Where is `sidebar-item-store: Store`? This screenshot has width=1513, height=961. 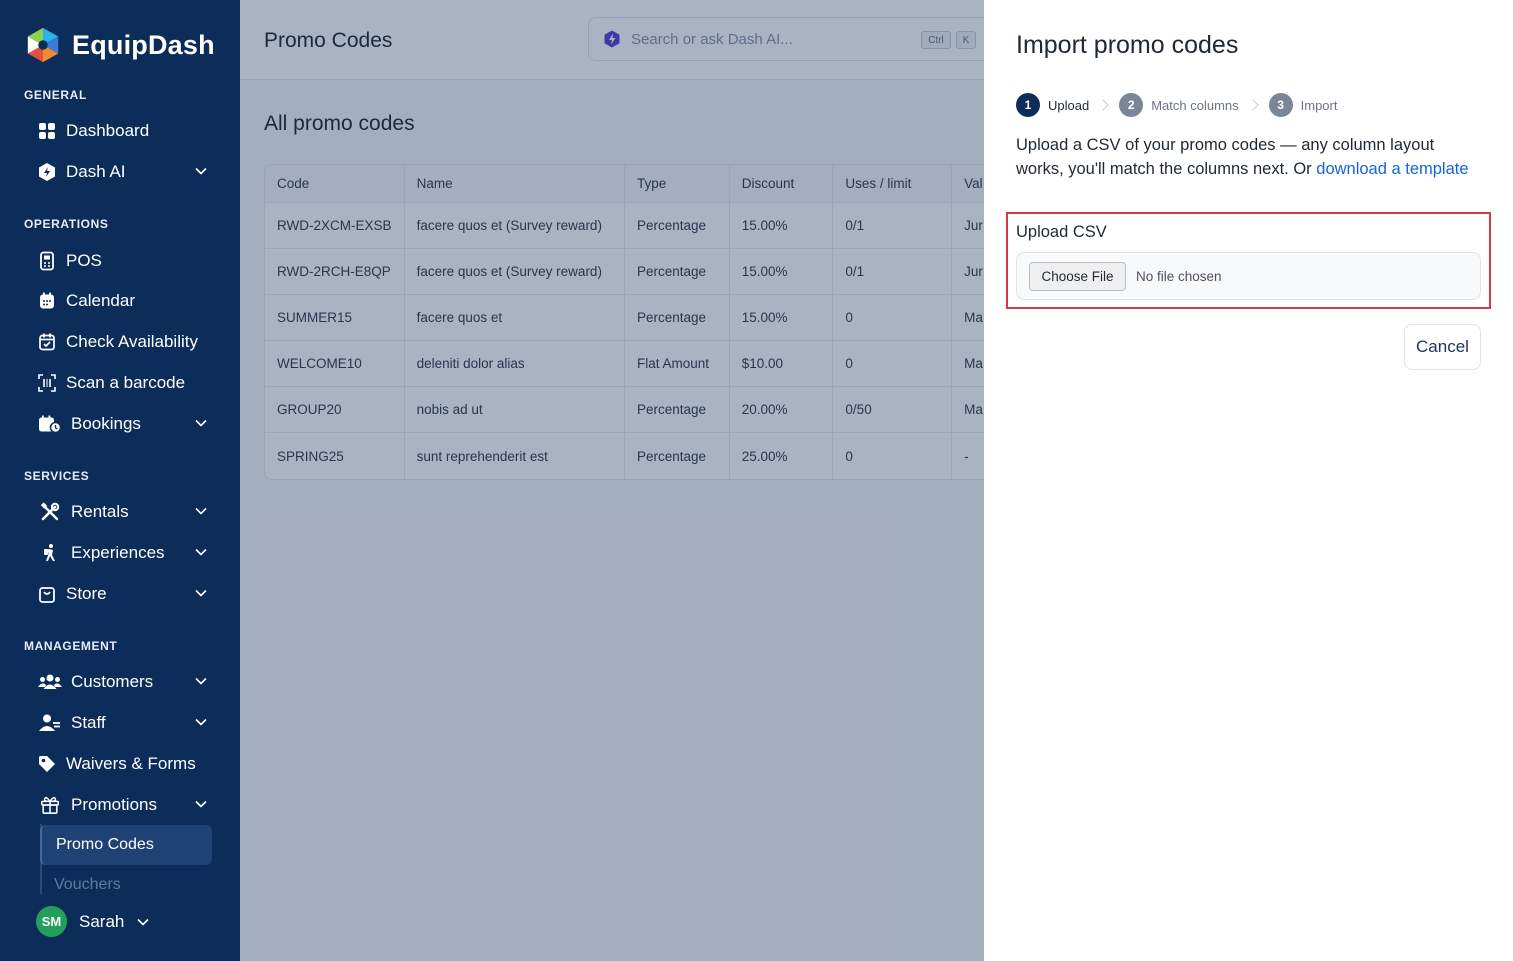
sidebar-item-store: Store is located at coordinates (120, 594).